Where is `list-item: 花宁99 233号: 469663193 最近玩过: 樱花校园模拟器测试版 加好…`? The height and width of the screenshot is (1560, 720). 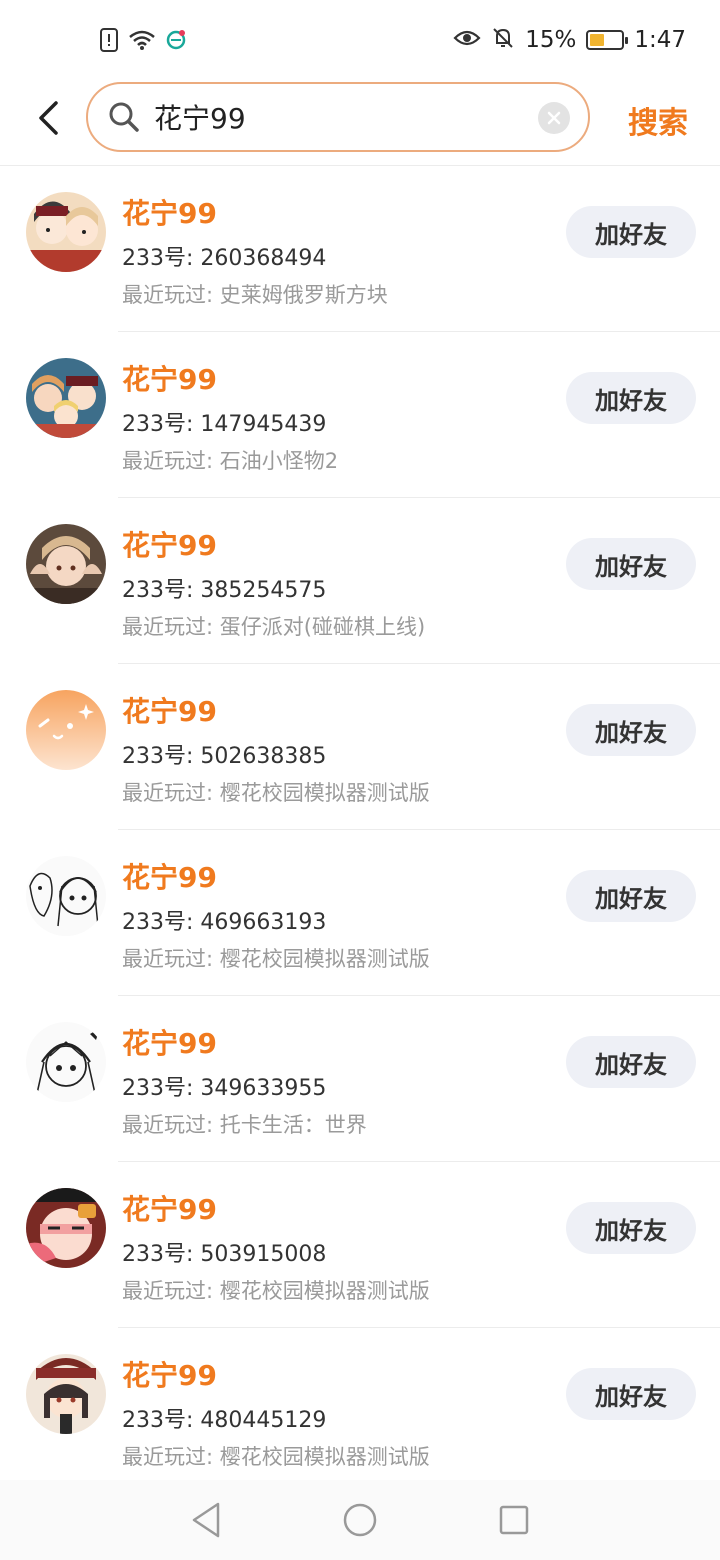 list-item: 花宁99 233号: 469663193 最近玩过: 樱花校园模拟器测试版 加好… is located at coordinates (360, 913).